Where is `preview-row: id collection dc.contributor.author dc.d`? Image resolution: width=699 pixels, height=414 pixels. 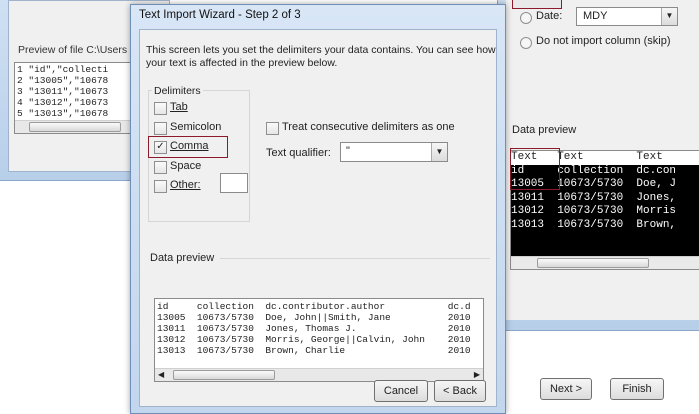
preview-row: id collection dc.contributor.author dc.d is located at coordinates (314, 306).